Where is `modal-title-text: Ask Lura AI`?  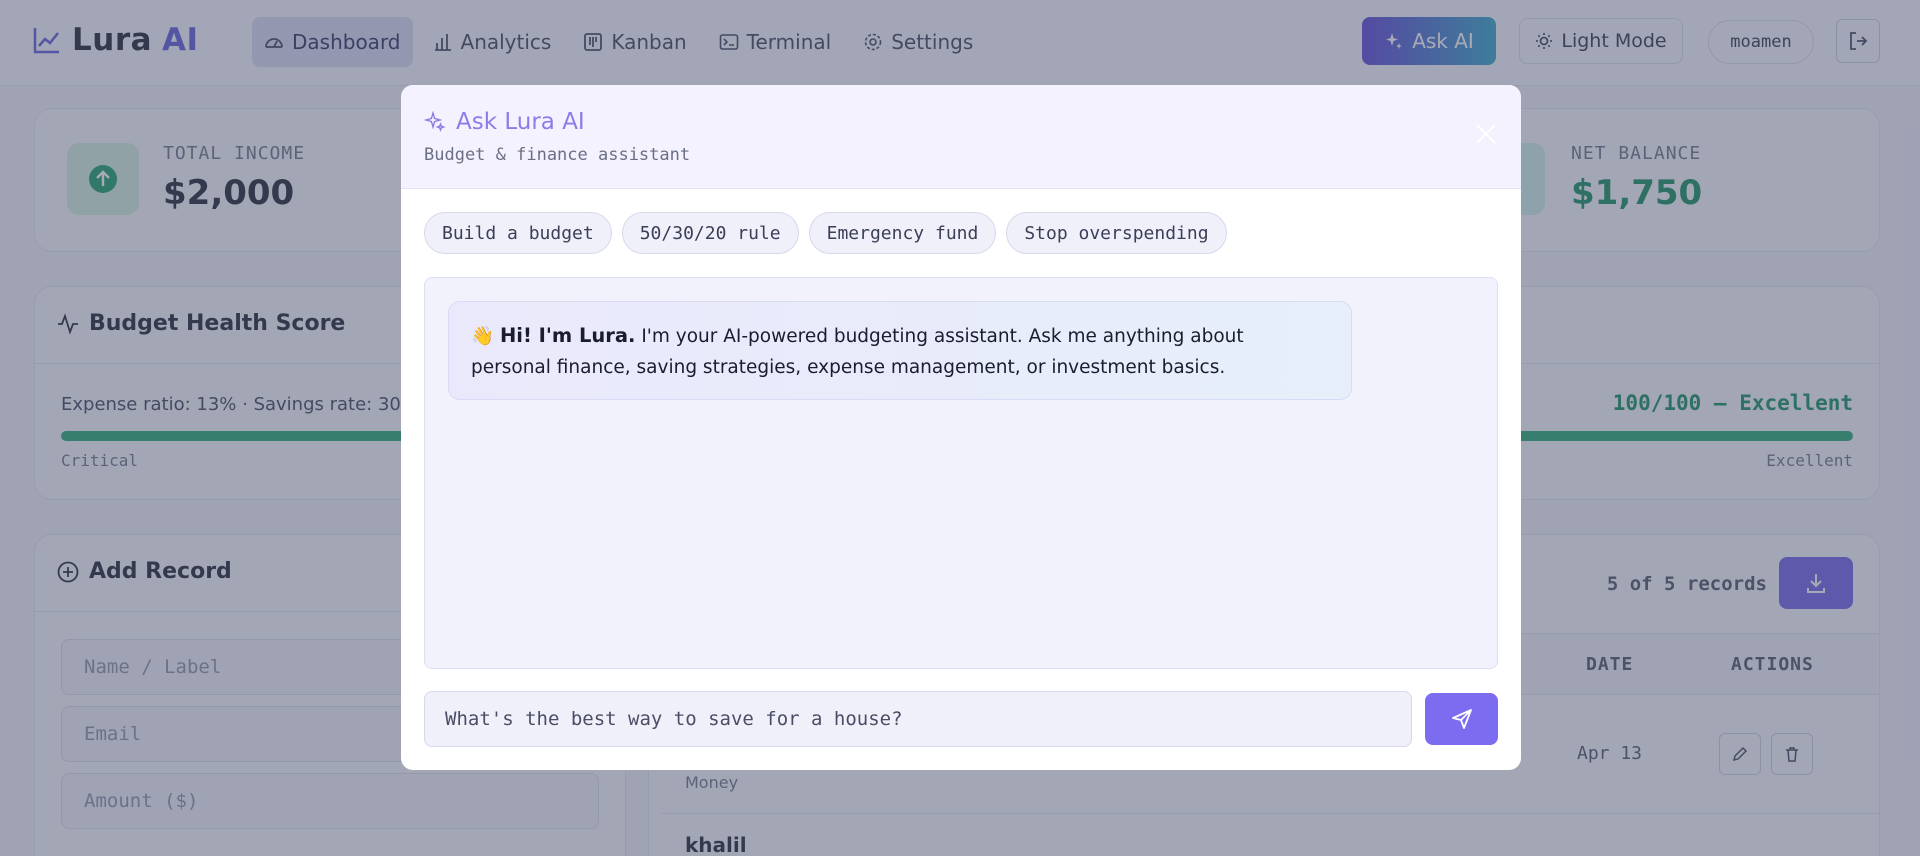
modal-title-text: Ask Lura AI is located at coordinates (520, 122).